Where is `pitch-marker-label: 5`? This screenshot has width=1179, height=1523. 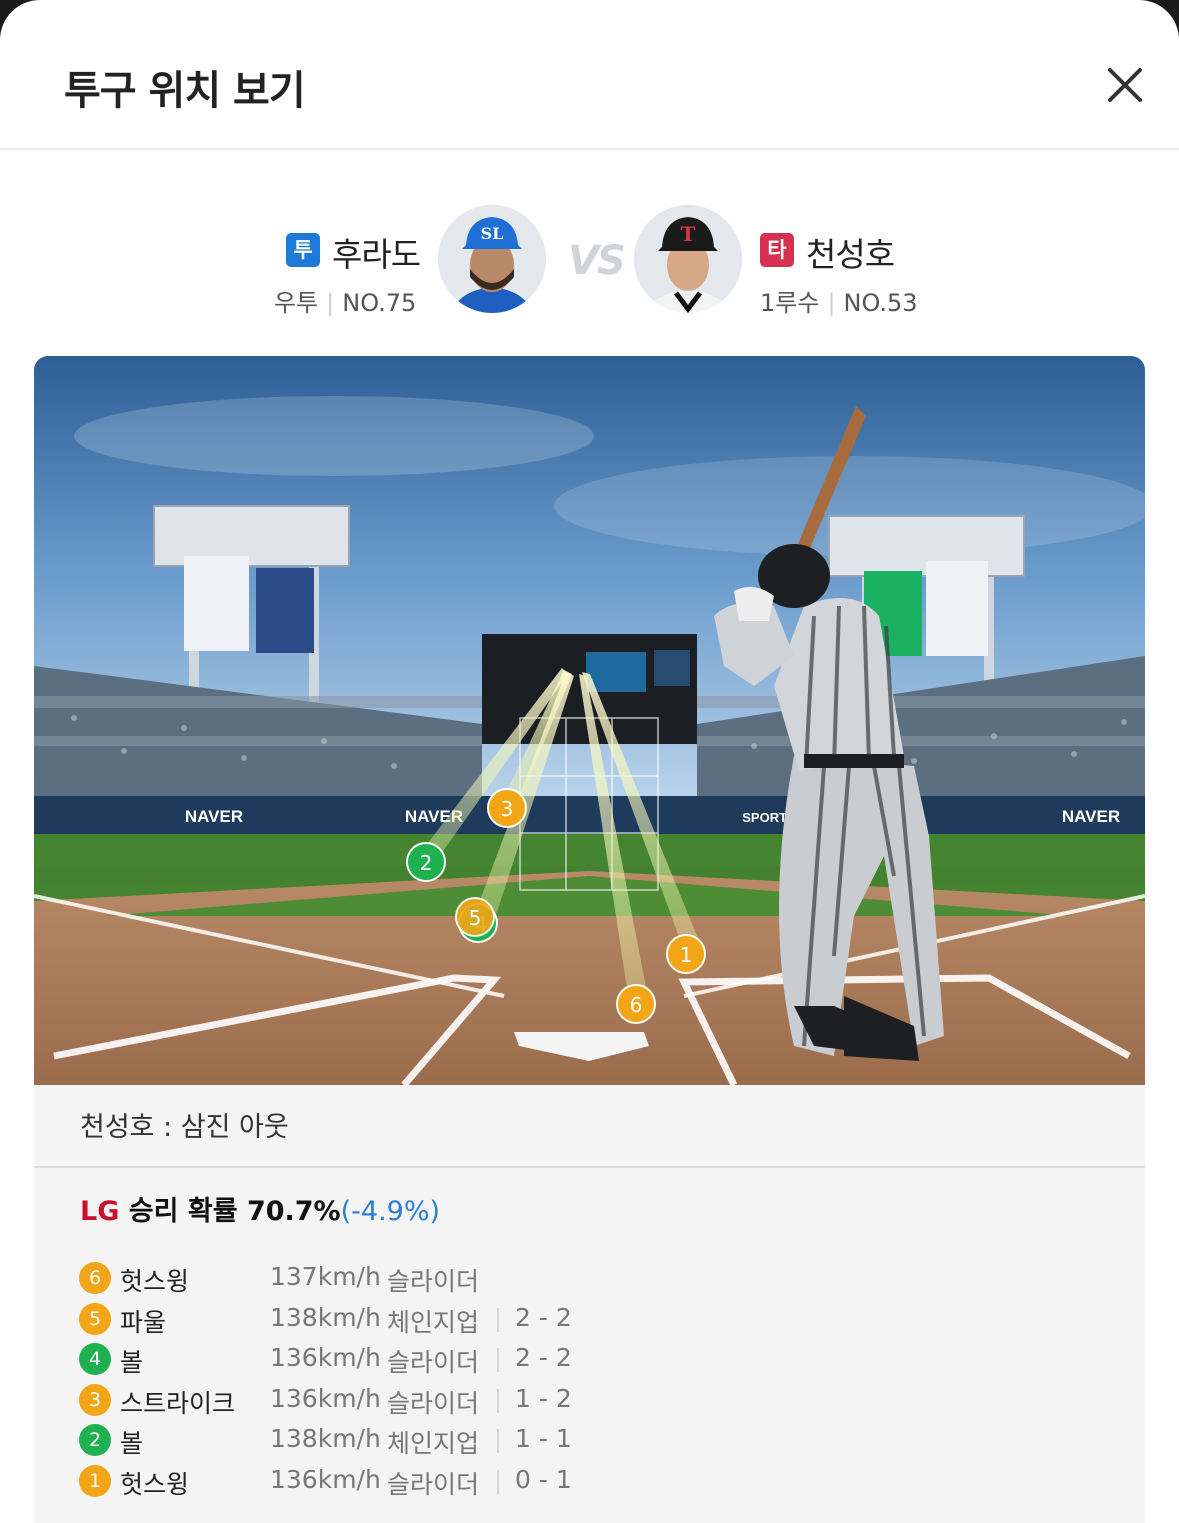 pitch-marker-label: 5 is located at coordinates (475, 918).